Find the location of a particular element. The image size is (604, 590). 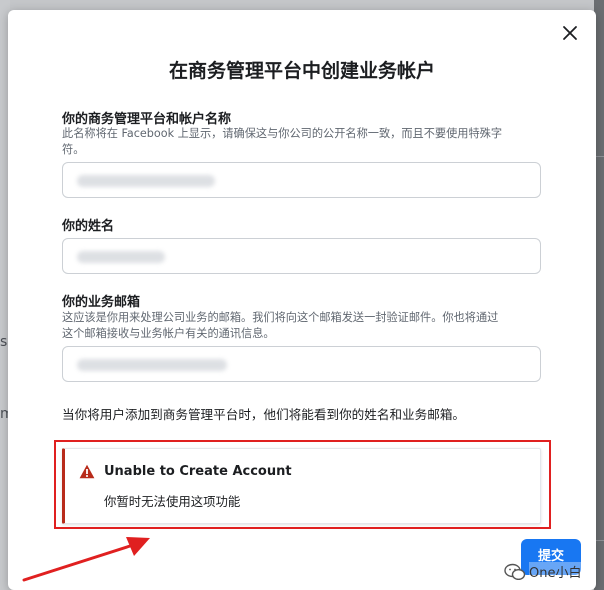

business-email-input-wrapper is located at coordinates (301, 364).